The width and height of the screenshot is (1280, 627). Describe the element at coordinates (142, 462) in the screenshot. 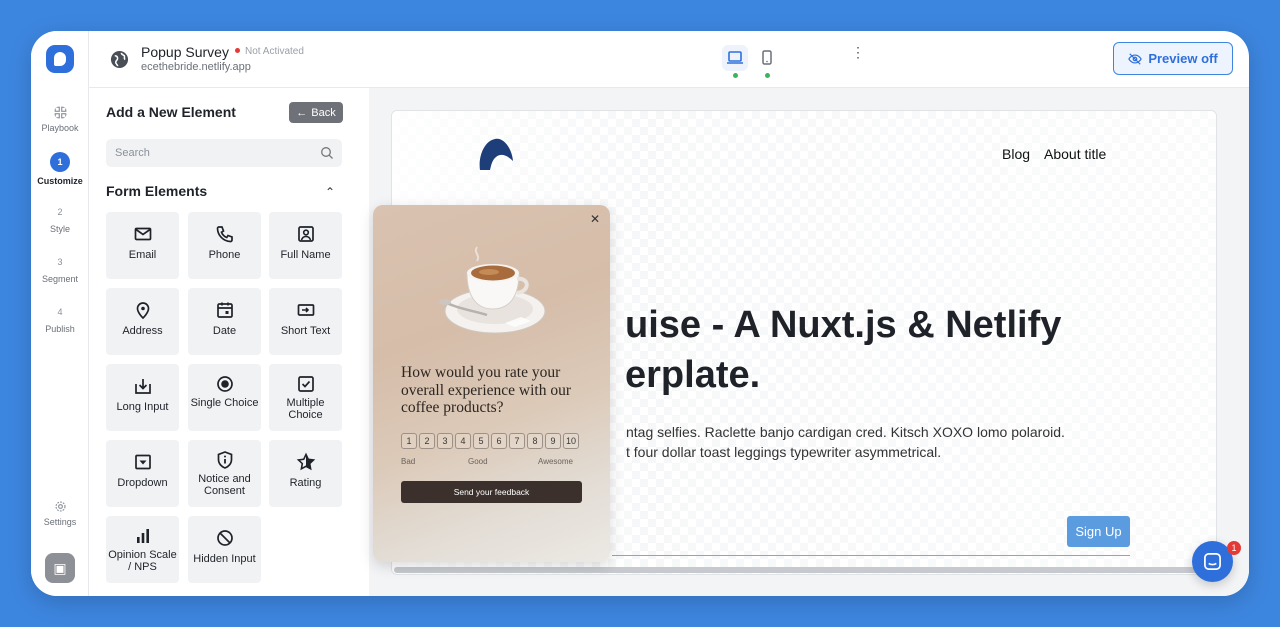

I see `dropdown-icon` at that location.